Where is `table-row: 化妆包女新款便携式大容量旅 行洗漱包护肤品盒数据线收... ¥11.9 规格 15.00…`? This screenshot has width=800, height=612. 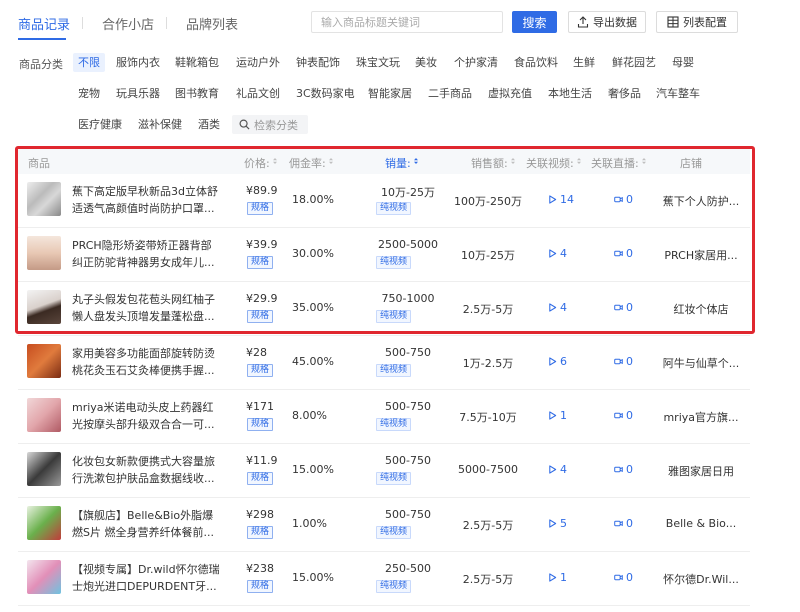
table-row: 化妆包女新款便携式大容量旅 行洗漱包护肤品盒数据线收... ¥11.9 规格 15.00… is located at coordinates (384, 471).